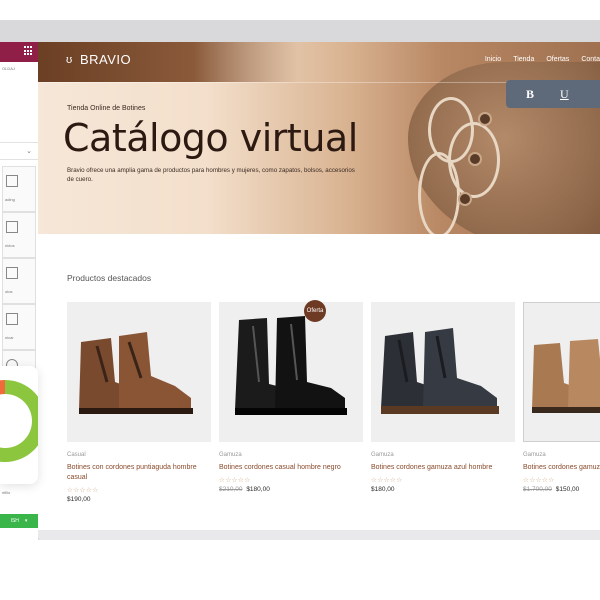 The width and height of the screenshot is (600, 600). Describe the element at coordinates (19, 151) in the screenshot. I see `editor-section-toggle: ⌄` at that location.